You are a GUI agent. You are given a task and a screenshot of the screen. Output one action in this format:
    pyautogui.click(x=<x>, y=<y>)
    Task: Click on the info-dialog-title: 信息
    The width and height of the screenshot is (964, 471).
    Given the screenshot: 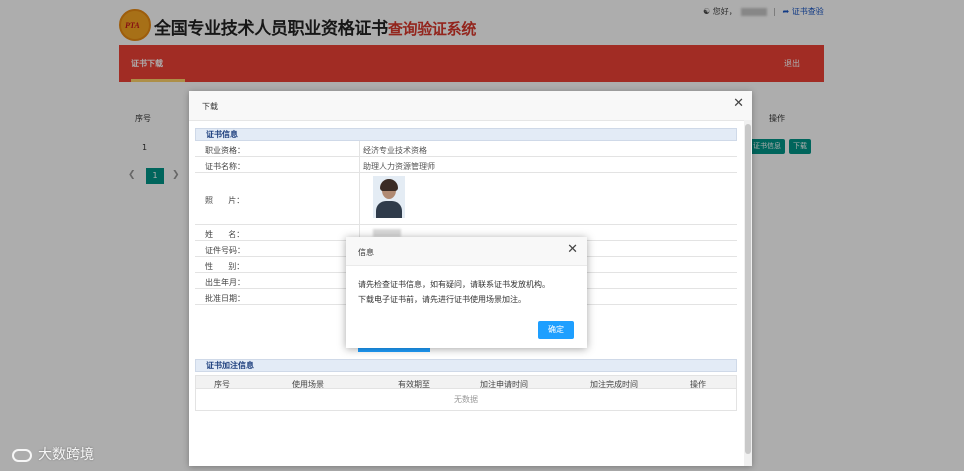 What is the action you would take?
    pyautogui.click(x=366, y=252)
    